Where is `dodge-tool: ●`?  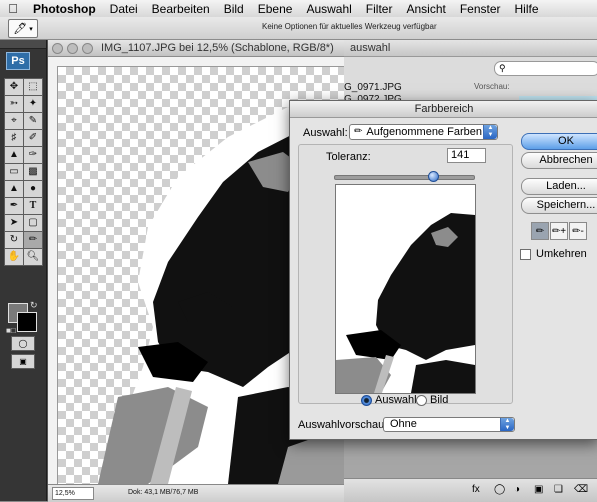 dodge-tool: ● is located at coordinates (33, 189).